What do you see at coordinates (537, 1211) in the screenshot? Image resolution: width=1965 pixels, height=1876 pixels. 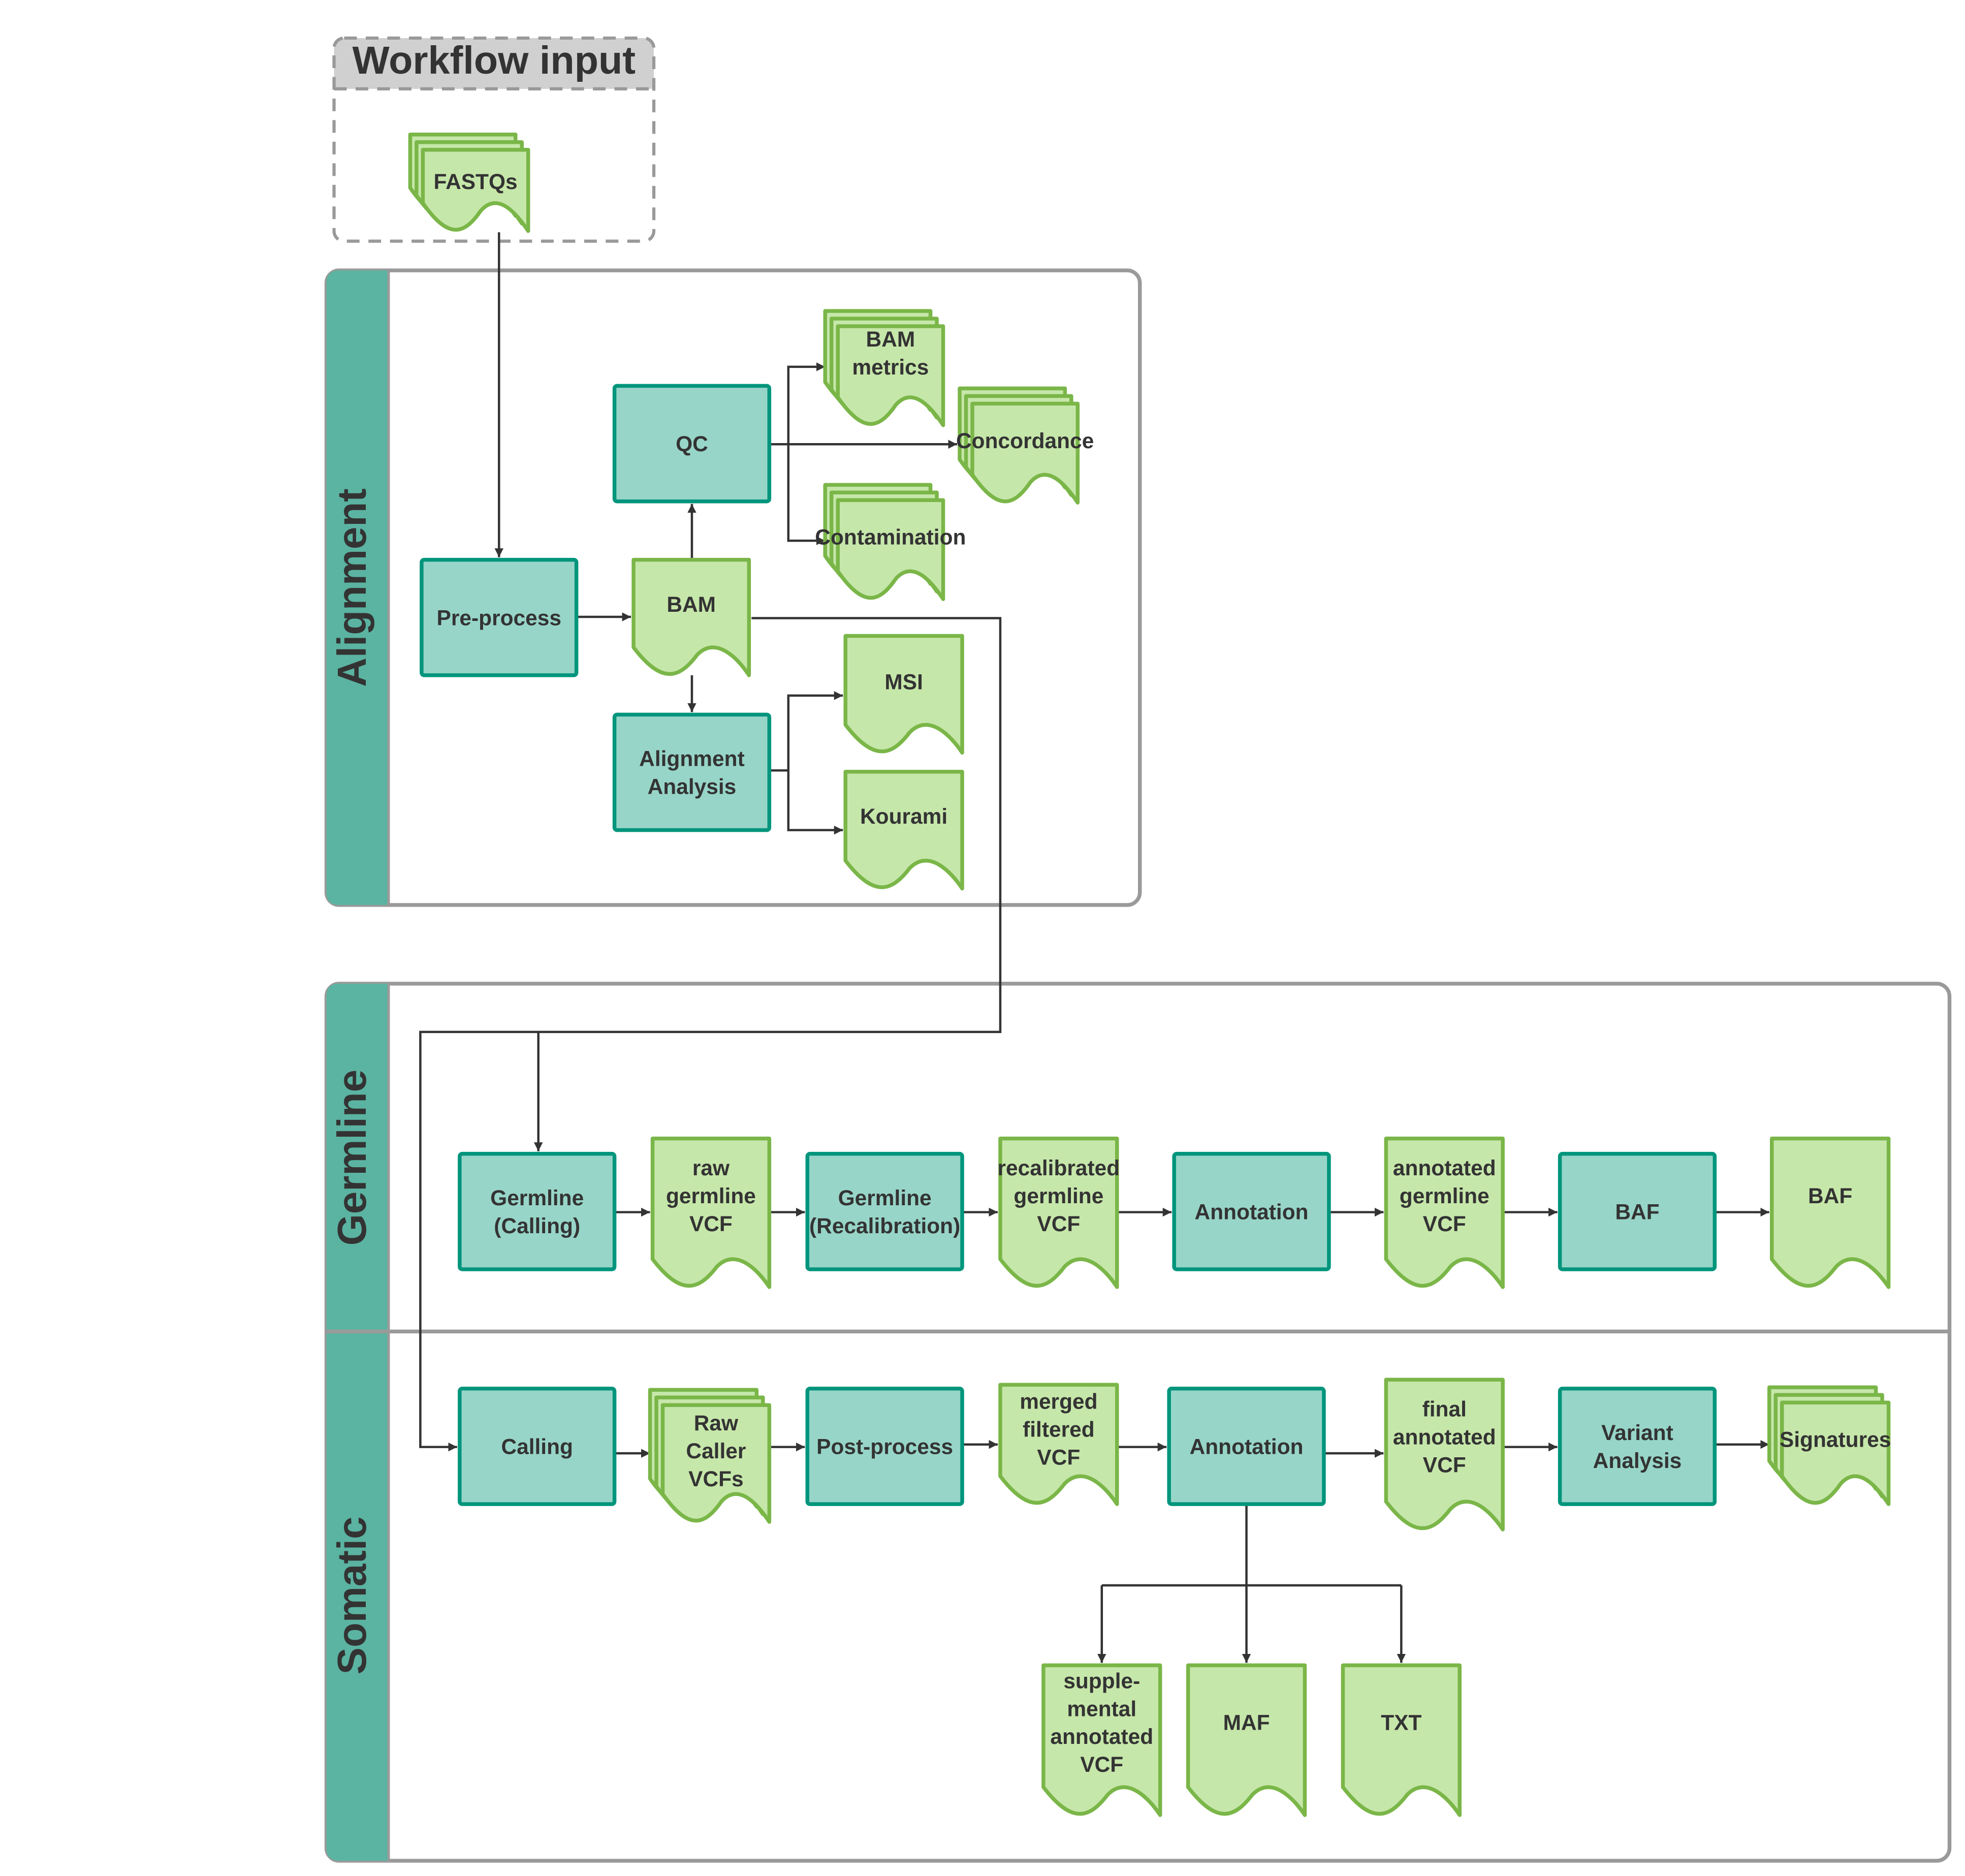 I see `germline-calling-box: Germline (Calling)` at bounding box center [537, 1211].